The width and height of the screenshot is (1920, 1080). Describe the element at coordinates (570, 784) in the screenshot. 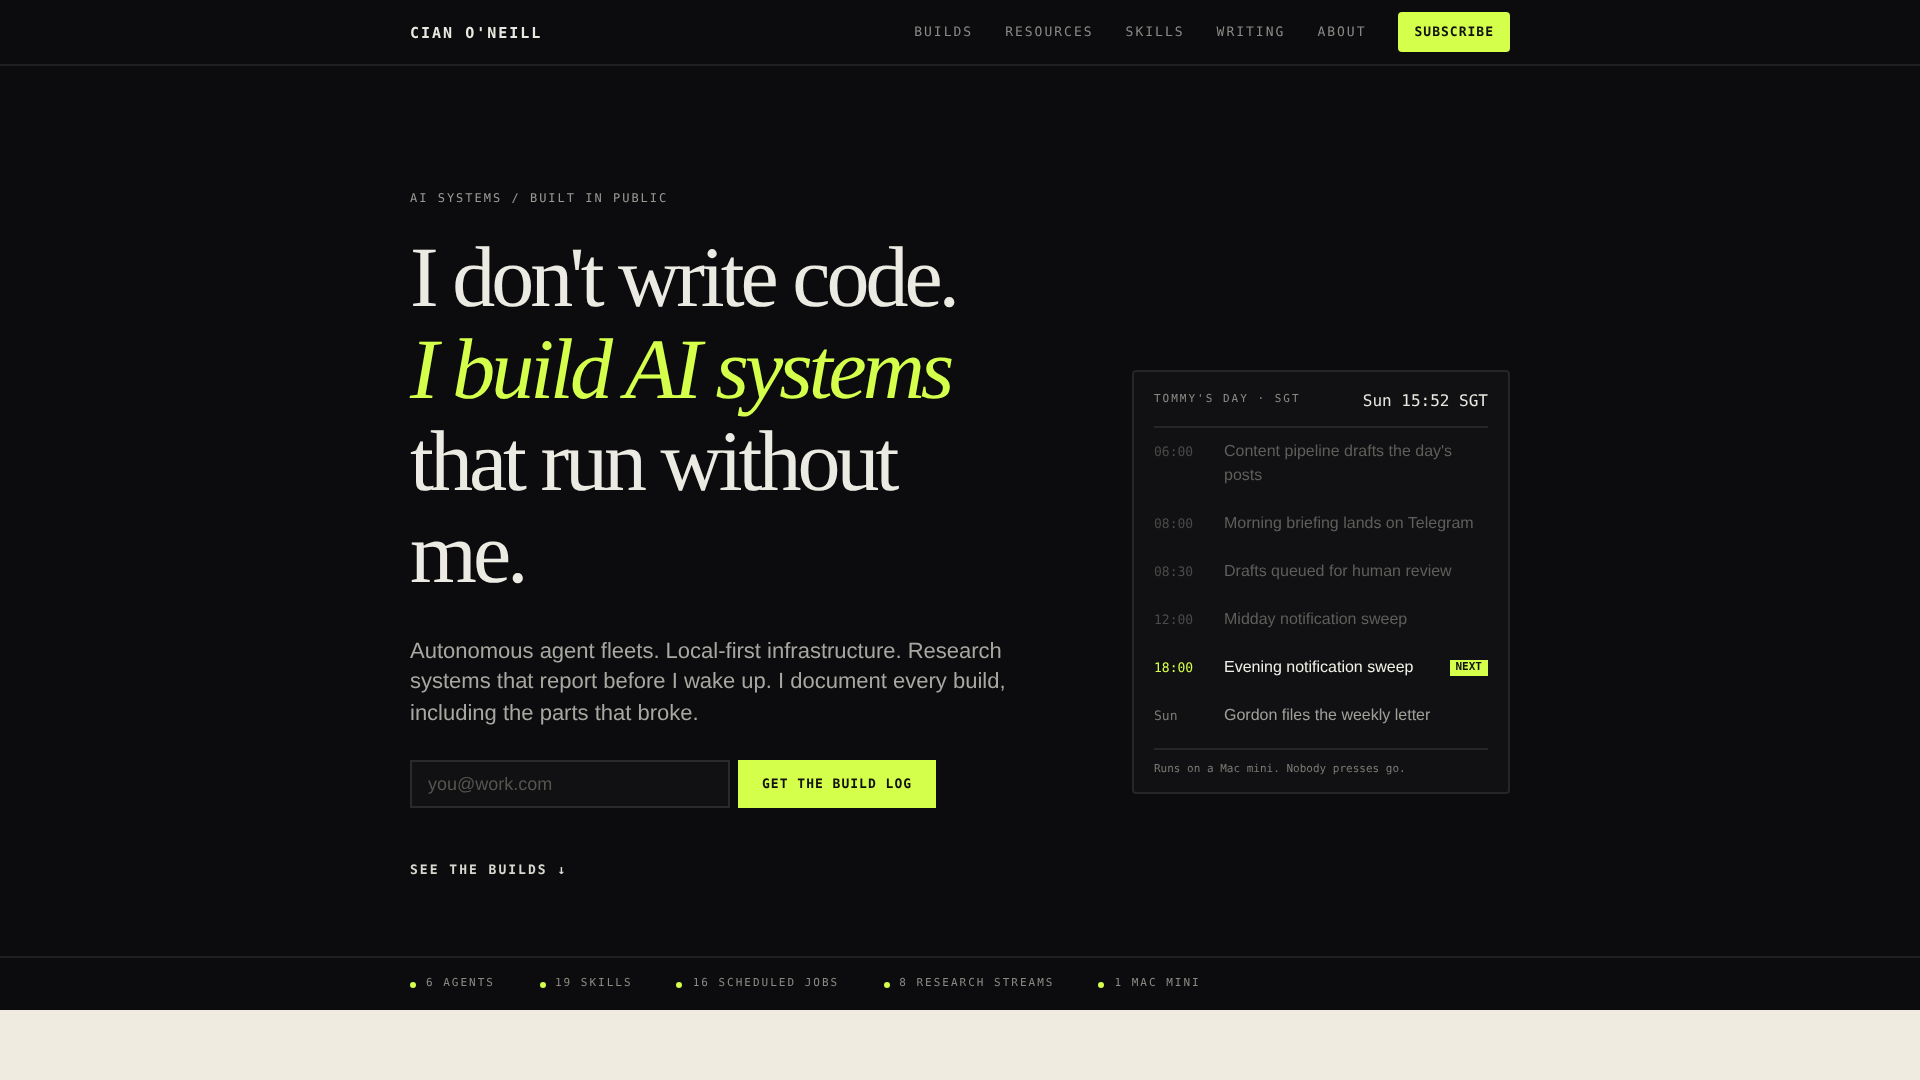

I see `email-field: you@work.com` at that location.